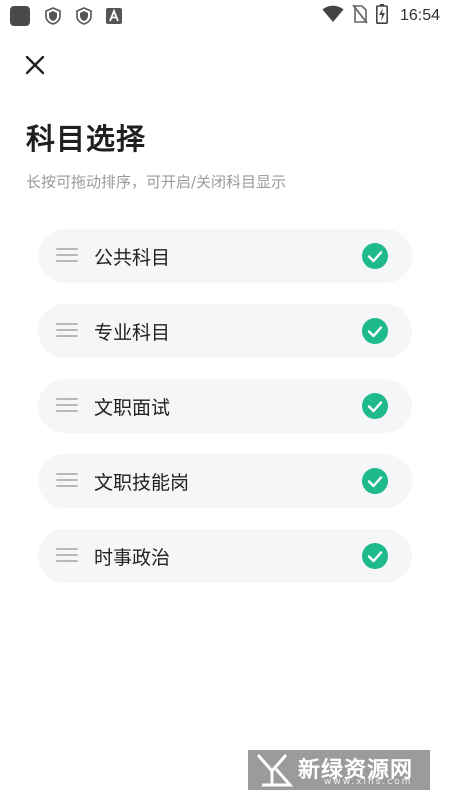  What do you see at coordinates (225, 406) in the screenshot?
I see `list-item: 文职面试` at bounding box center [225, 406].